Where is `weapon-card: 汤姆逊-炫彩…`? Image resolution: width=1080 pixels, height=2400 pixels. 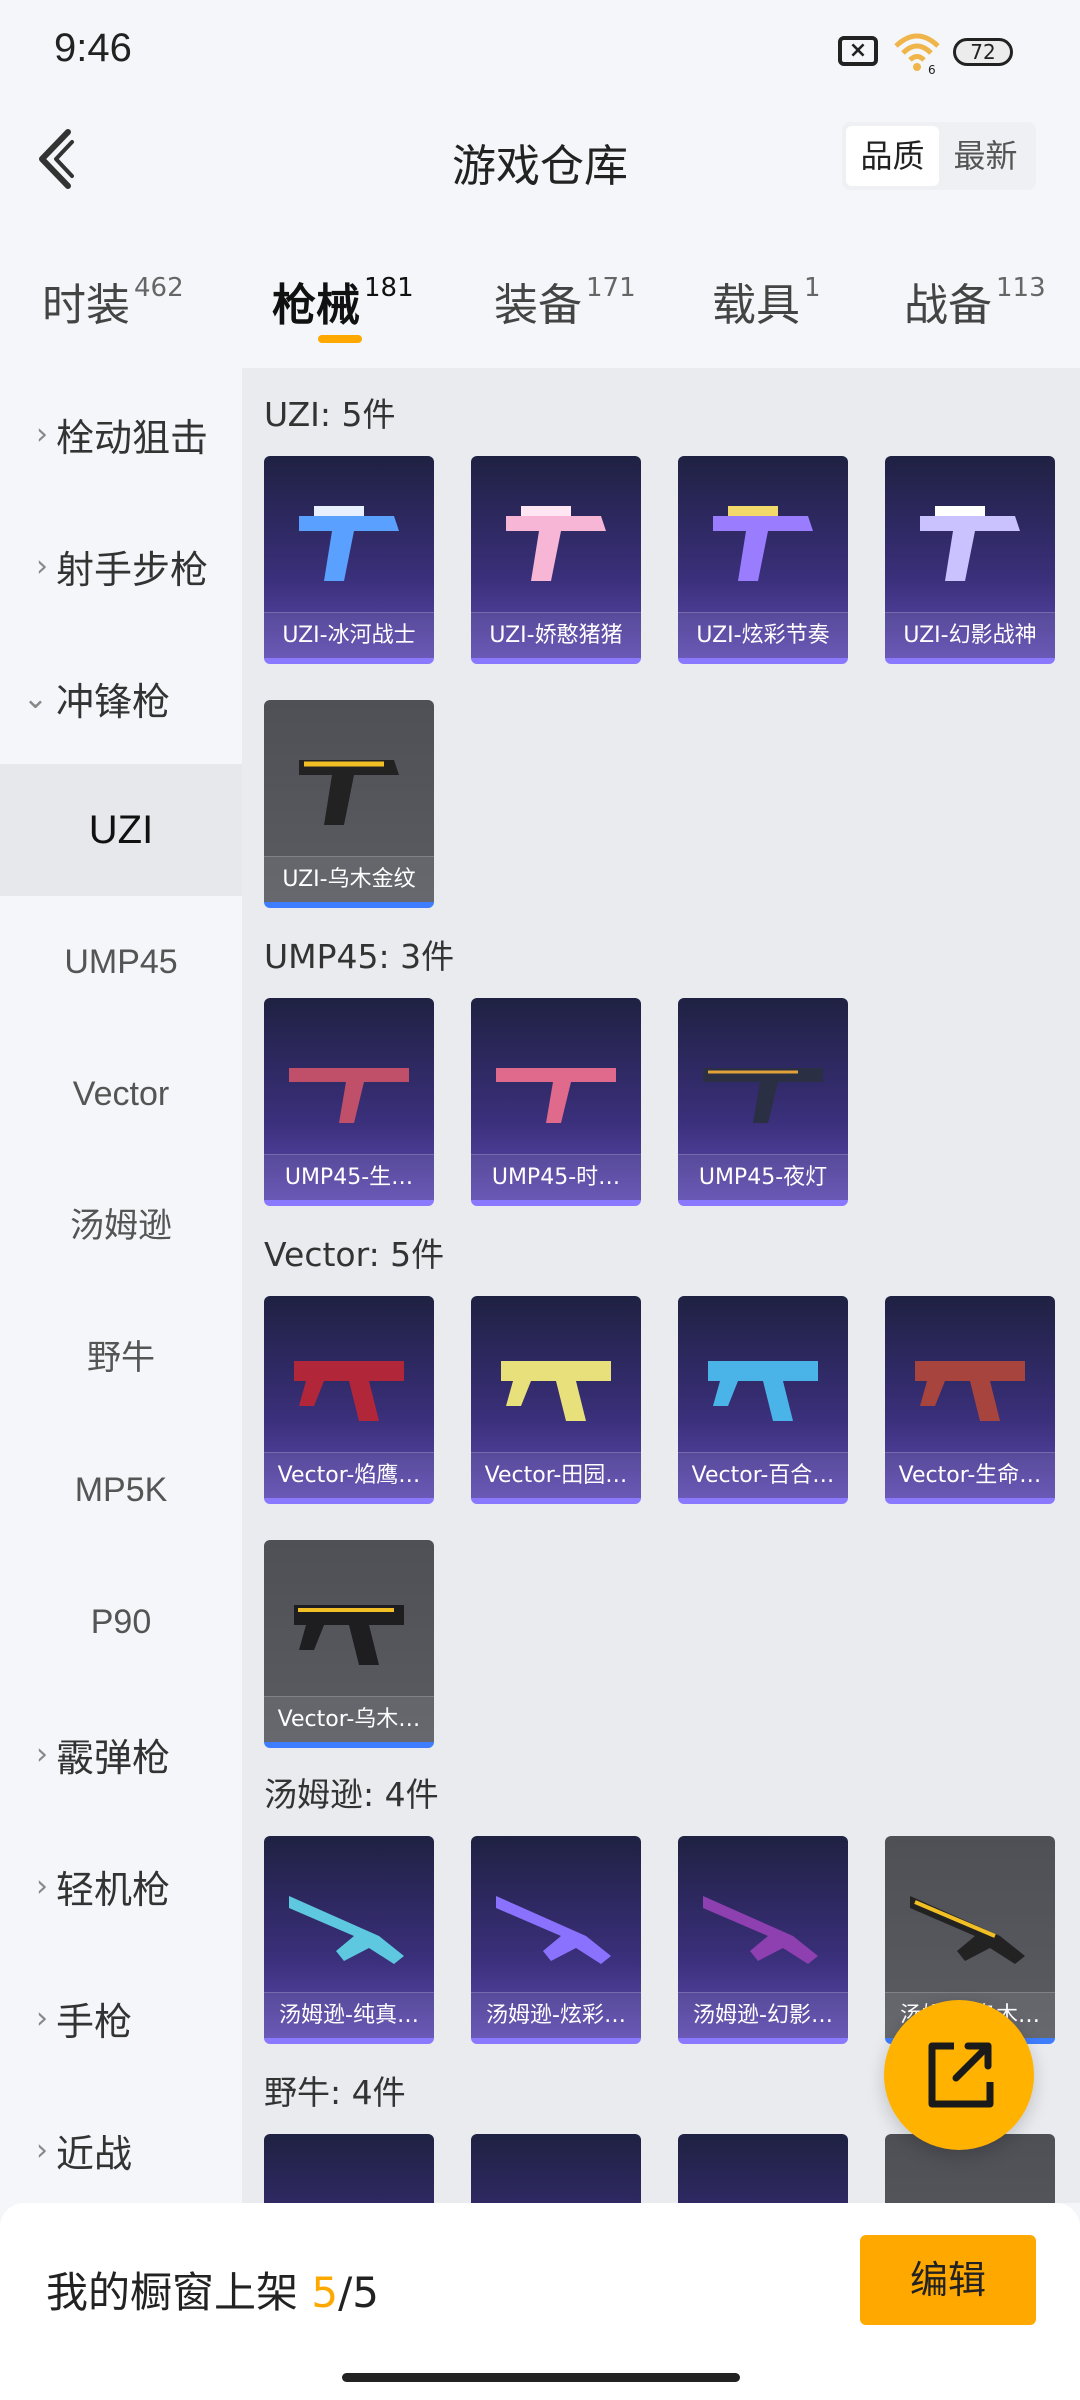
weapon-card: 汤姆逊-炫彩… is located at coordinates (556, 1940).